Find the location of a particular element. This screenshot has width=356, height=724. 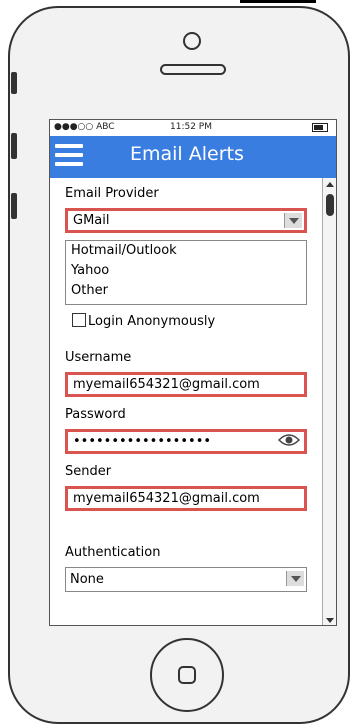

earpiece-speaker is located at coordinates (193, 69).